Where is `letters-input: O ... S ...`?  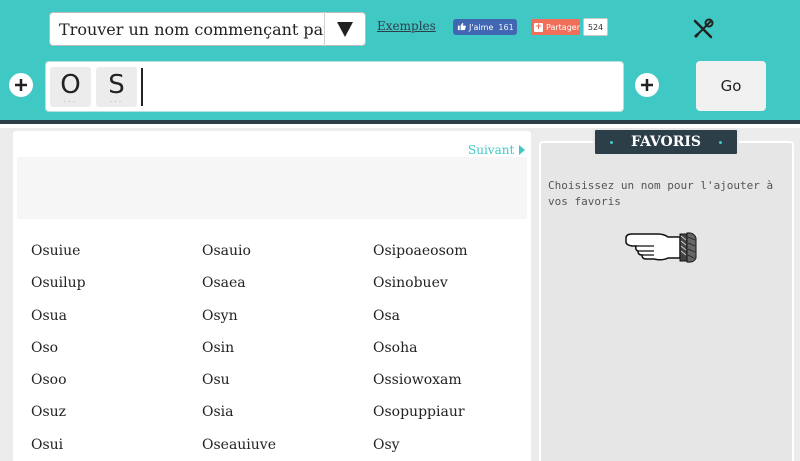
letters-input: O ... S ... is located at coordinates (334, 86).